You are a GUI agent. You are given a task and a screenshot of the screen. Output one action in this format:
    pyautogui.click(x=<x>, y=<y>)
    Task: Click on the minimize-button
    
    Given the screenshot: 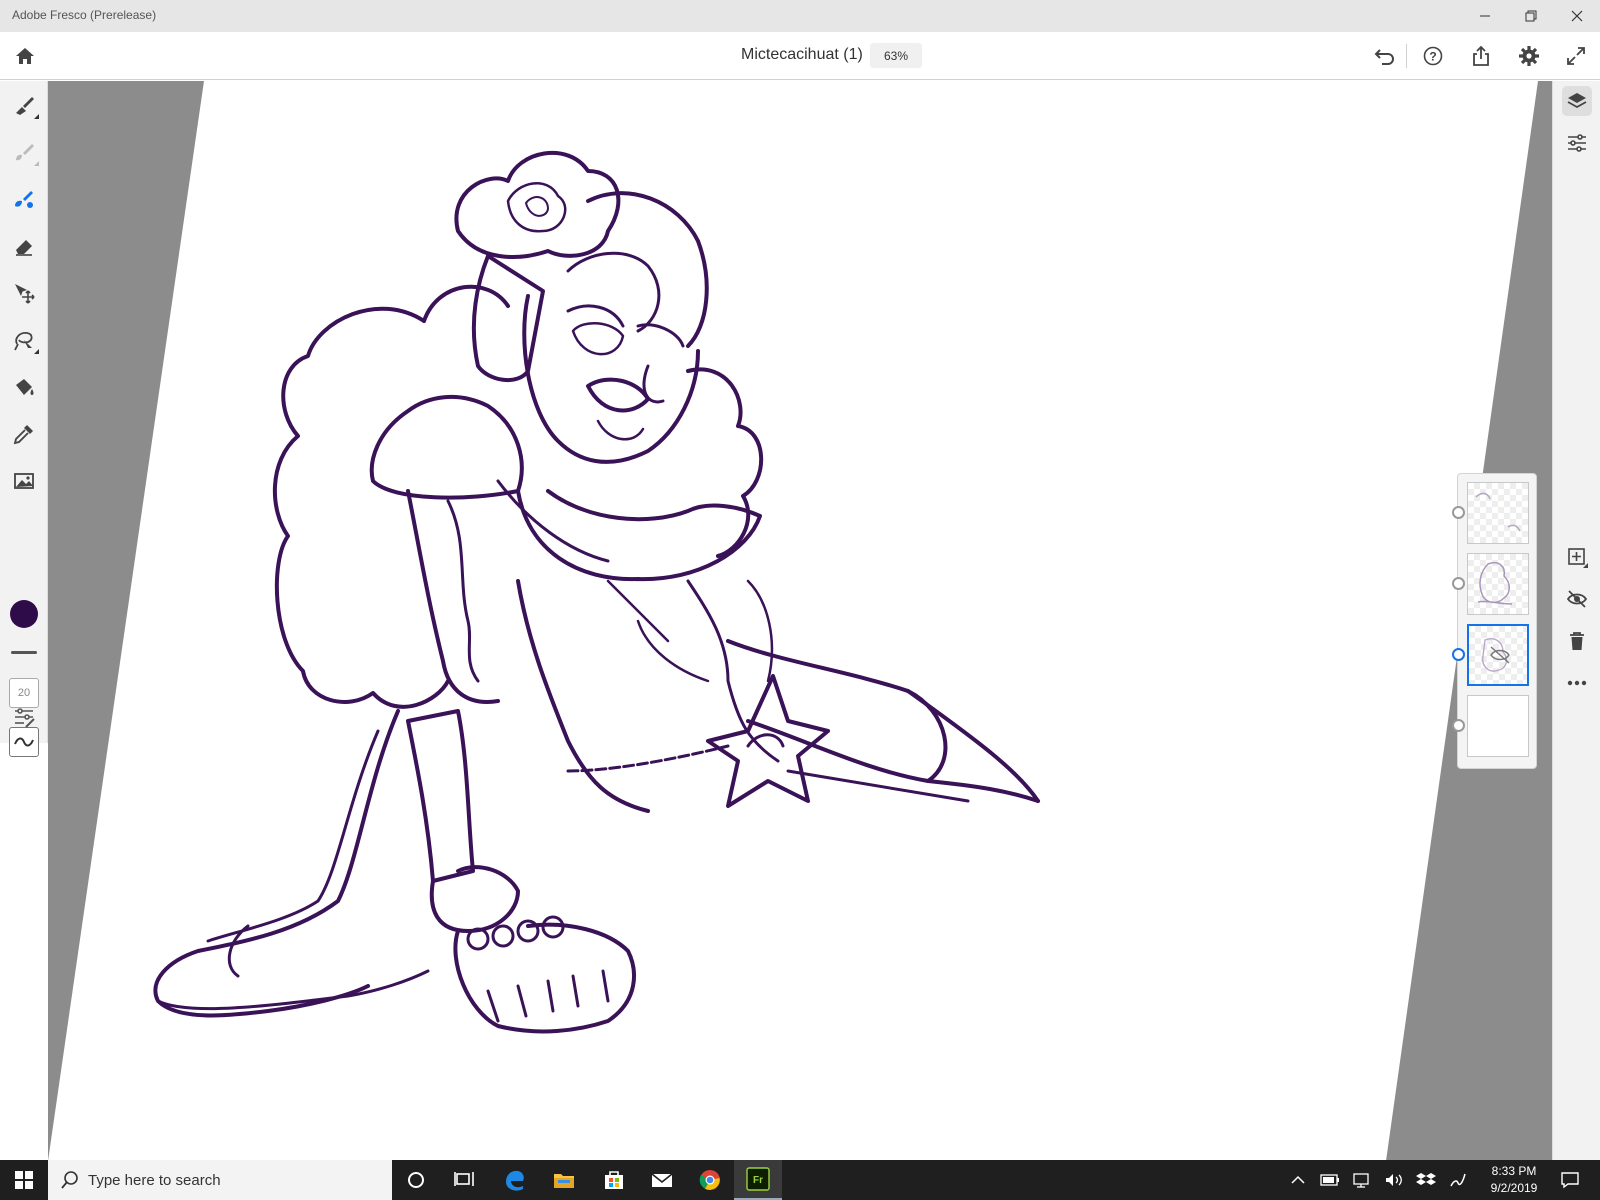 What is the action you would take?
    pyautogui.click(x=1485, y=16)
    